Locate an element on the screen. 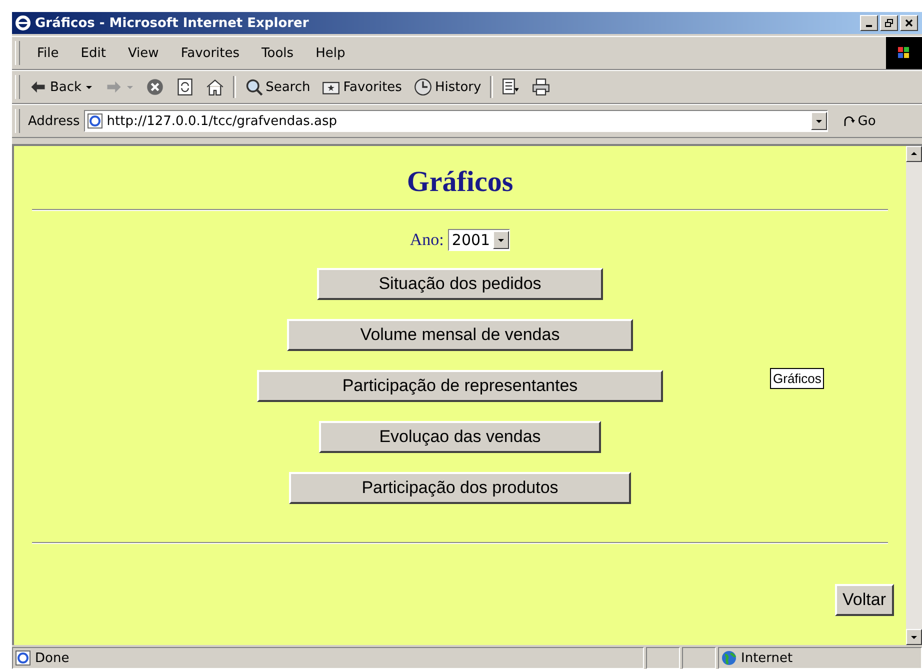 This screenshot has width=922, height=669. chart-button: Evoluçao das vendas is located at coordinates (460, 437).